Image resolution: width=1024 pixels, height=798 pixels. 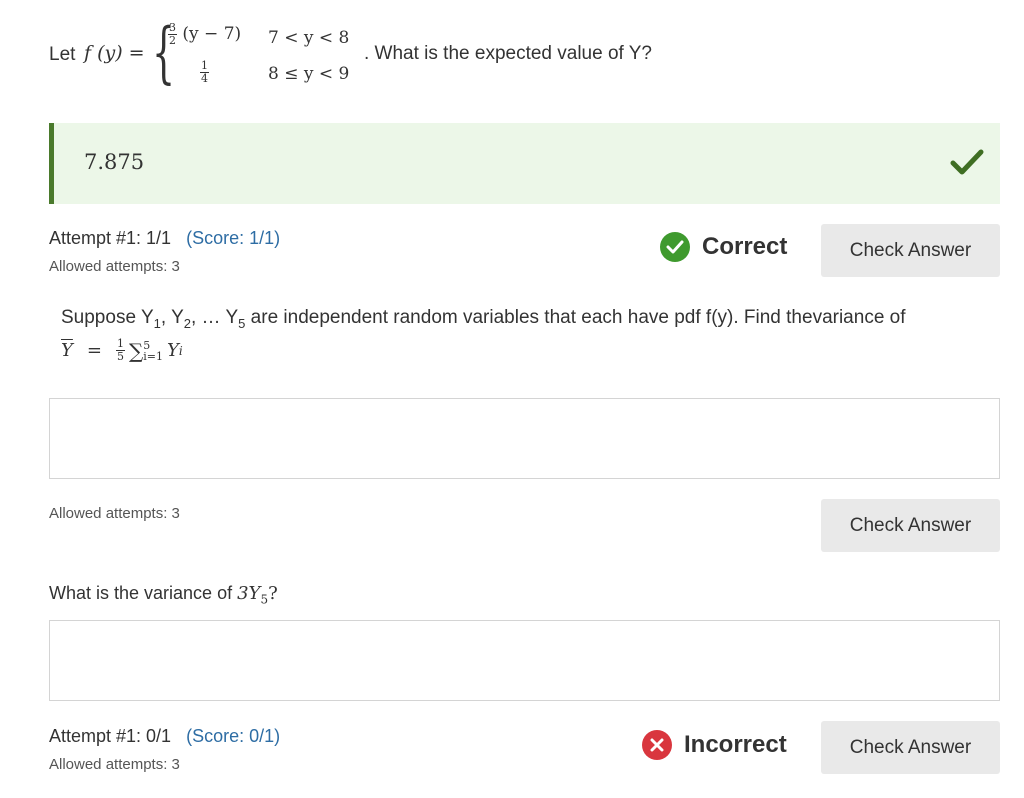 What do you see at coordinates (675, 247) in the screenshot?
I see `check-circle-icon` at bounding box center [675, 247].